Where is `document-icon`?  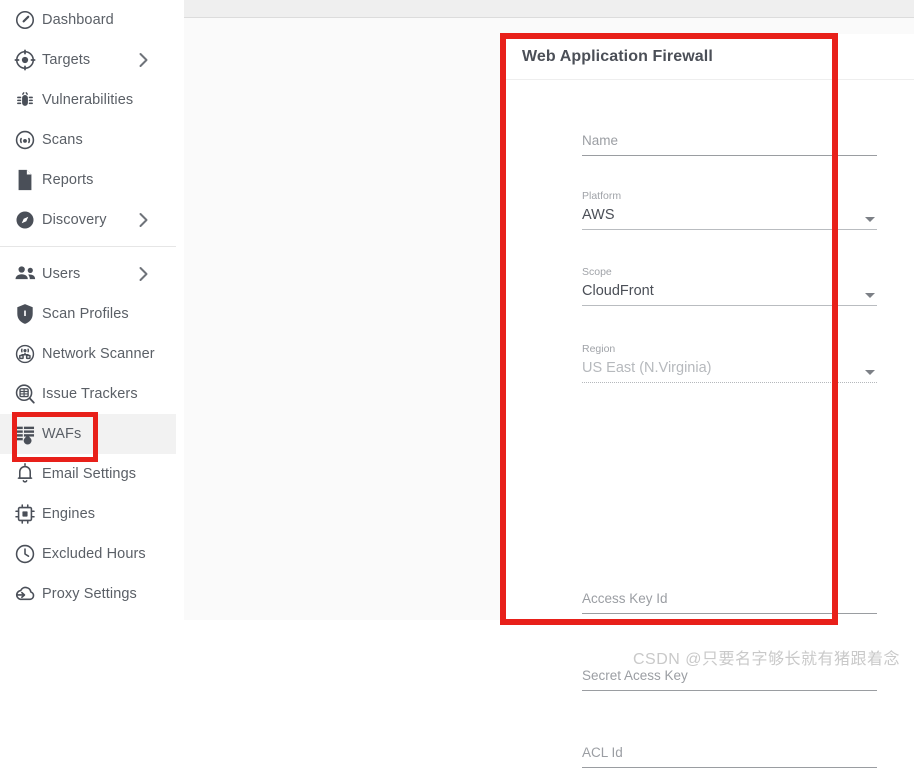
document-icon is located at coordinates (25, 180).